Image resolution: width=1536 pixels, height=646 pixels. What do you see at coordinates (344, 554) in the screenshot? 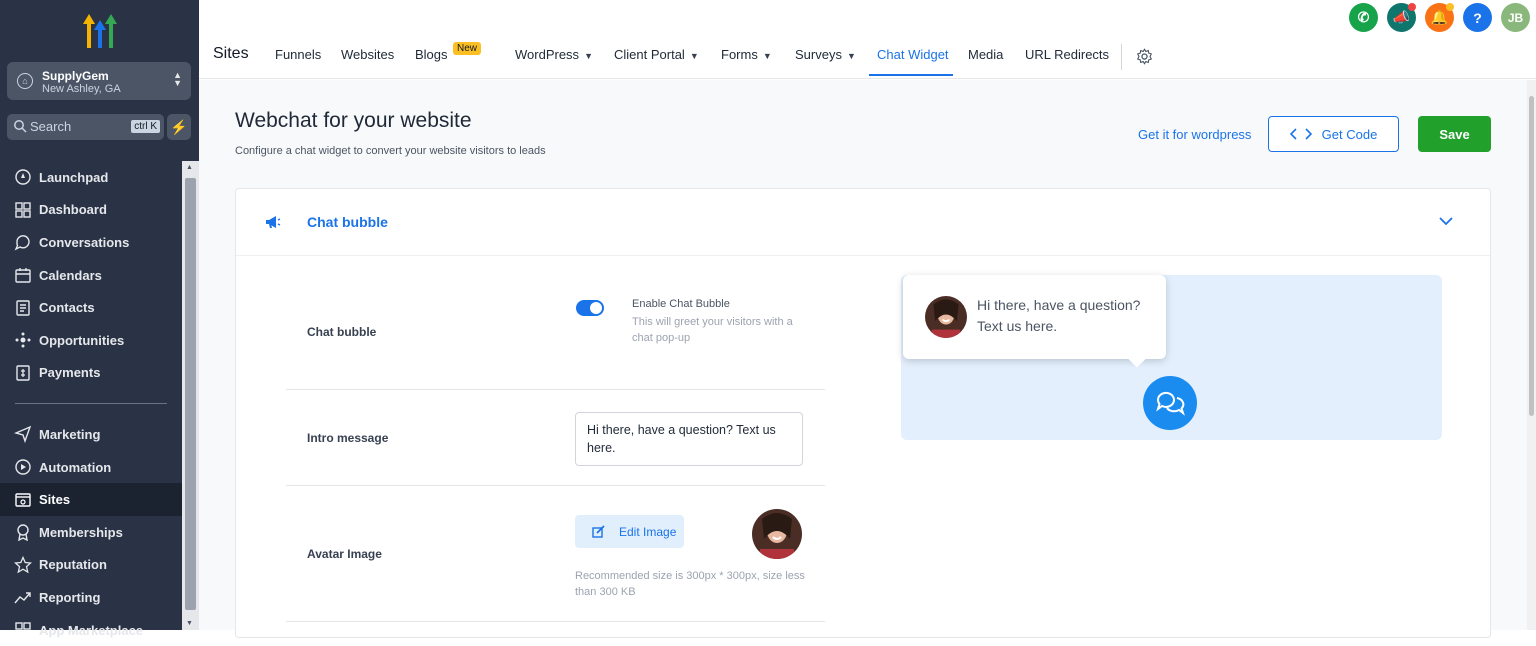
I see `avatar-image-label: Avatar Image` at bounding box center [344, 554].